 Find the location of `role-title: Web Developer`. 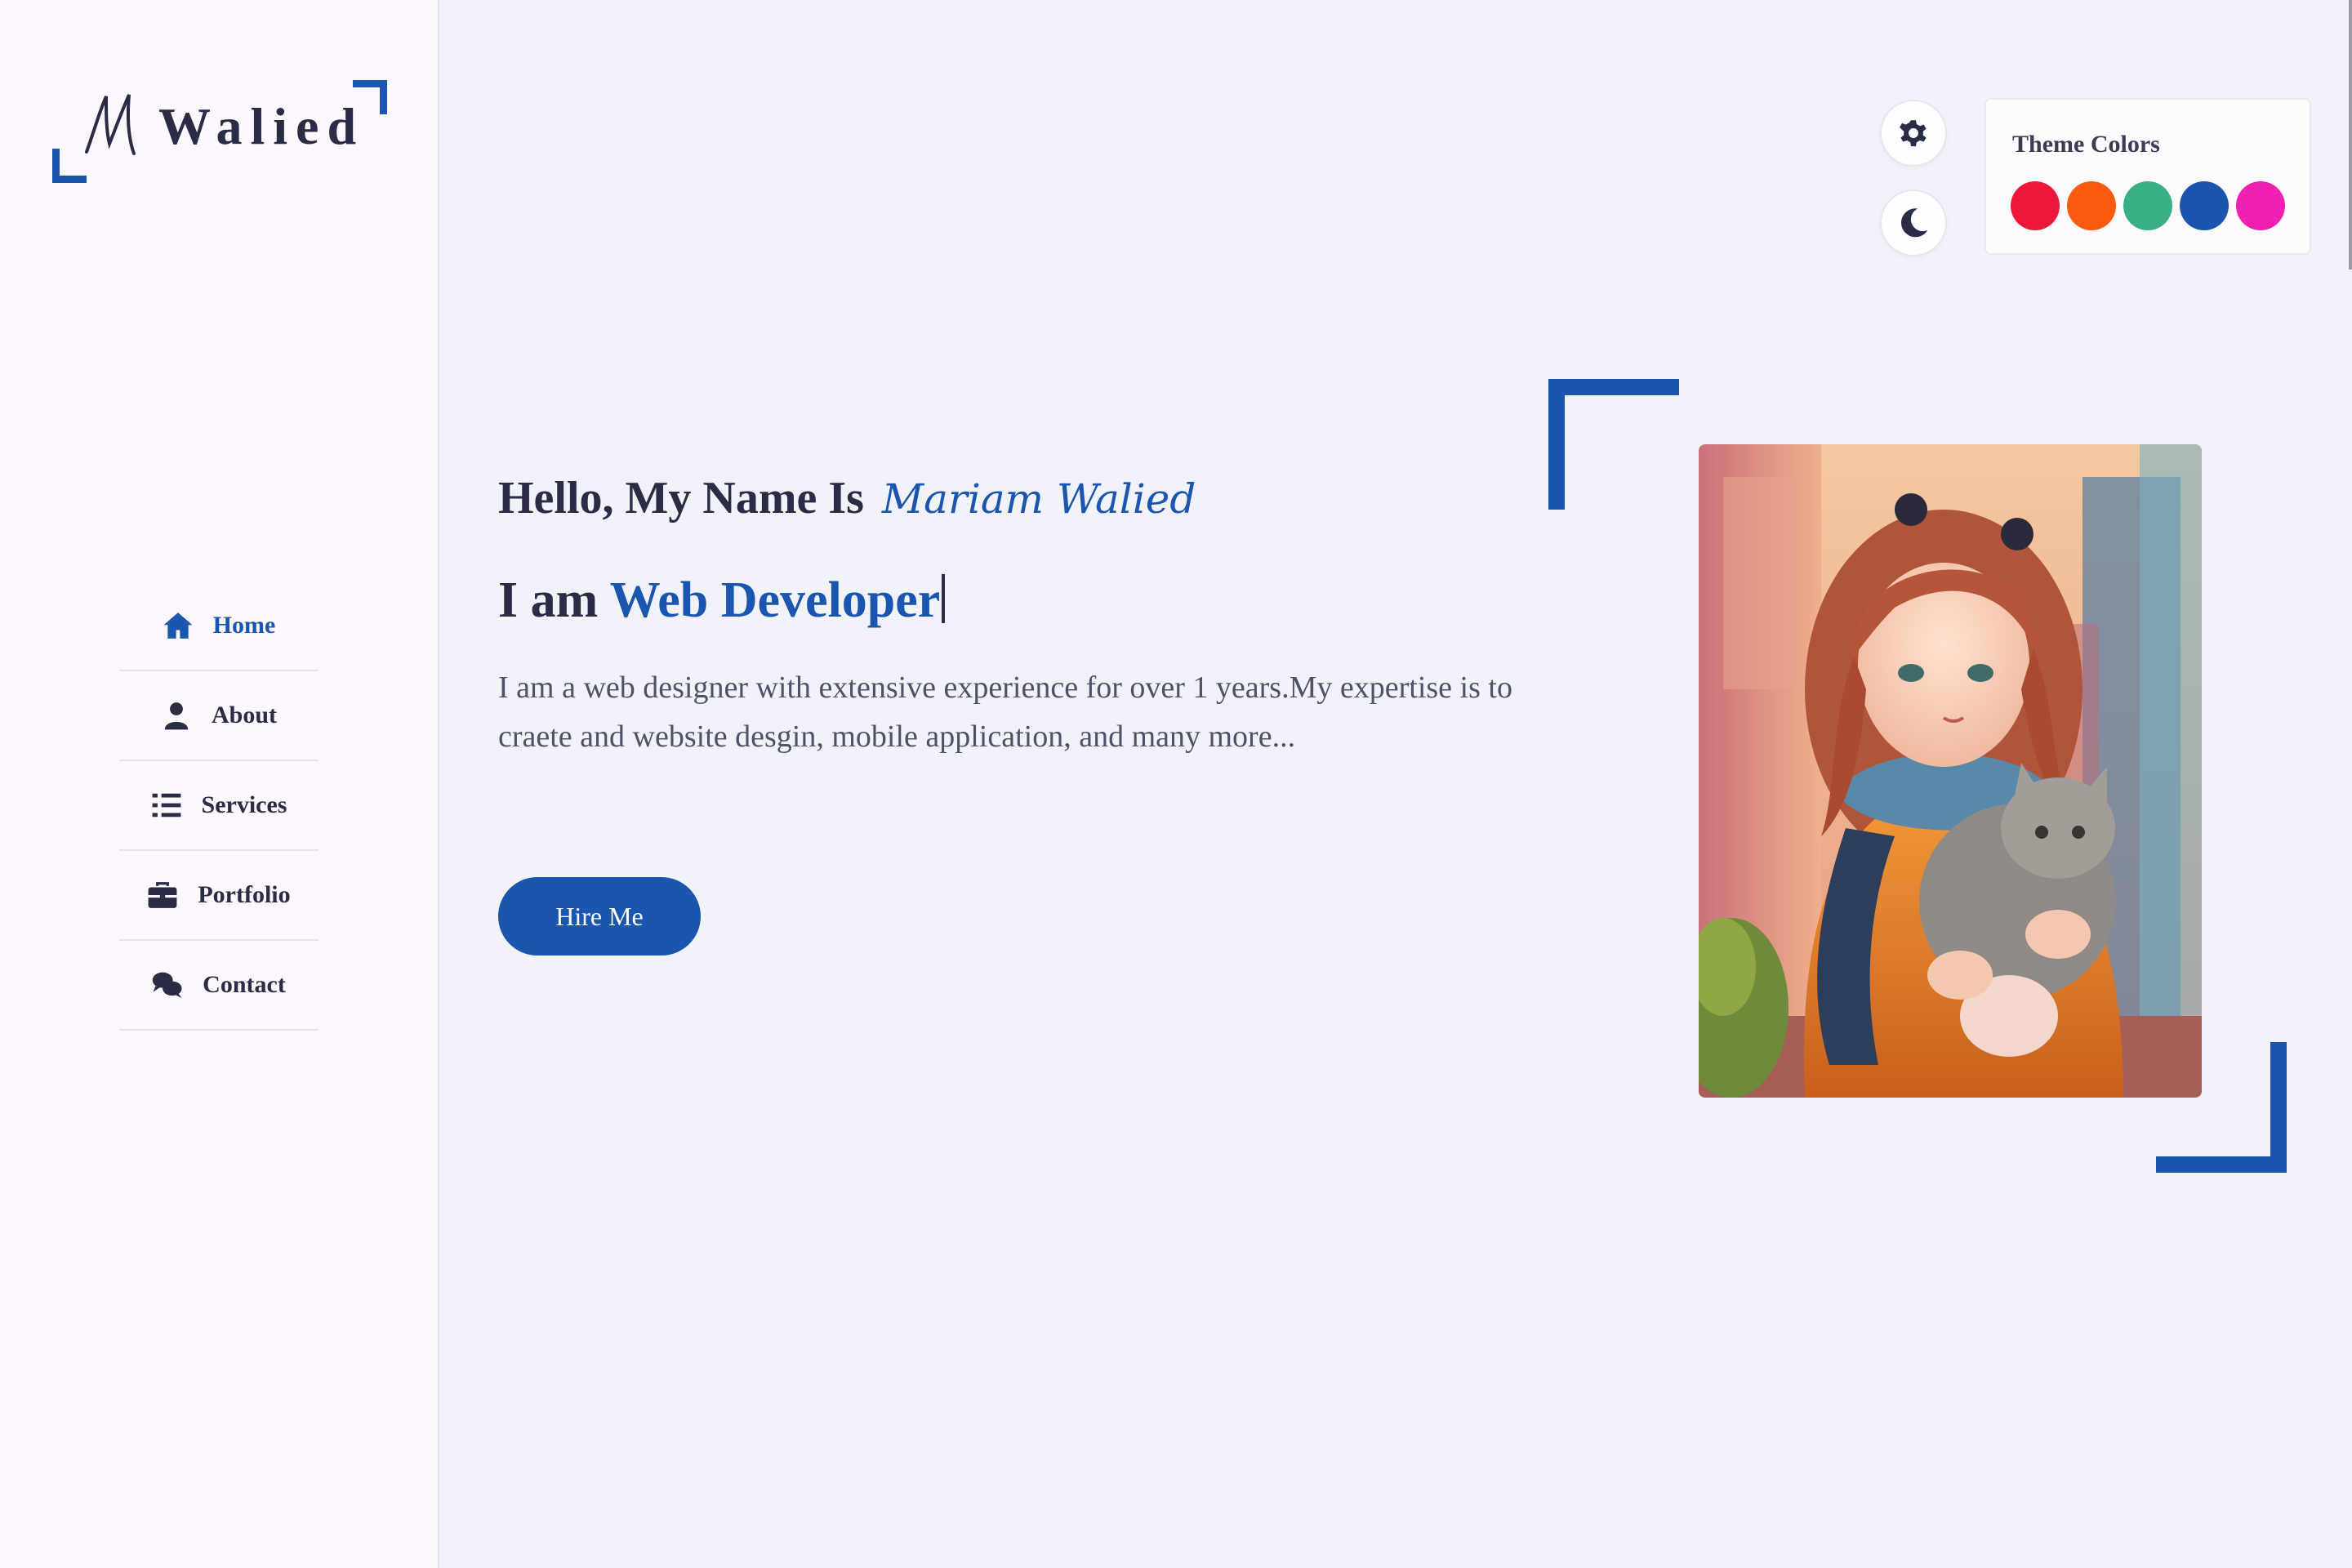

role-title: Web Developer is located at coordinates (775, 600).